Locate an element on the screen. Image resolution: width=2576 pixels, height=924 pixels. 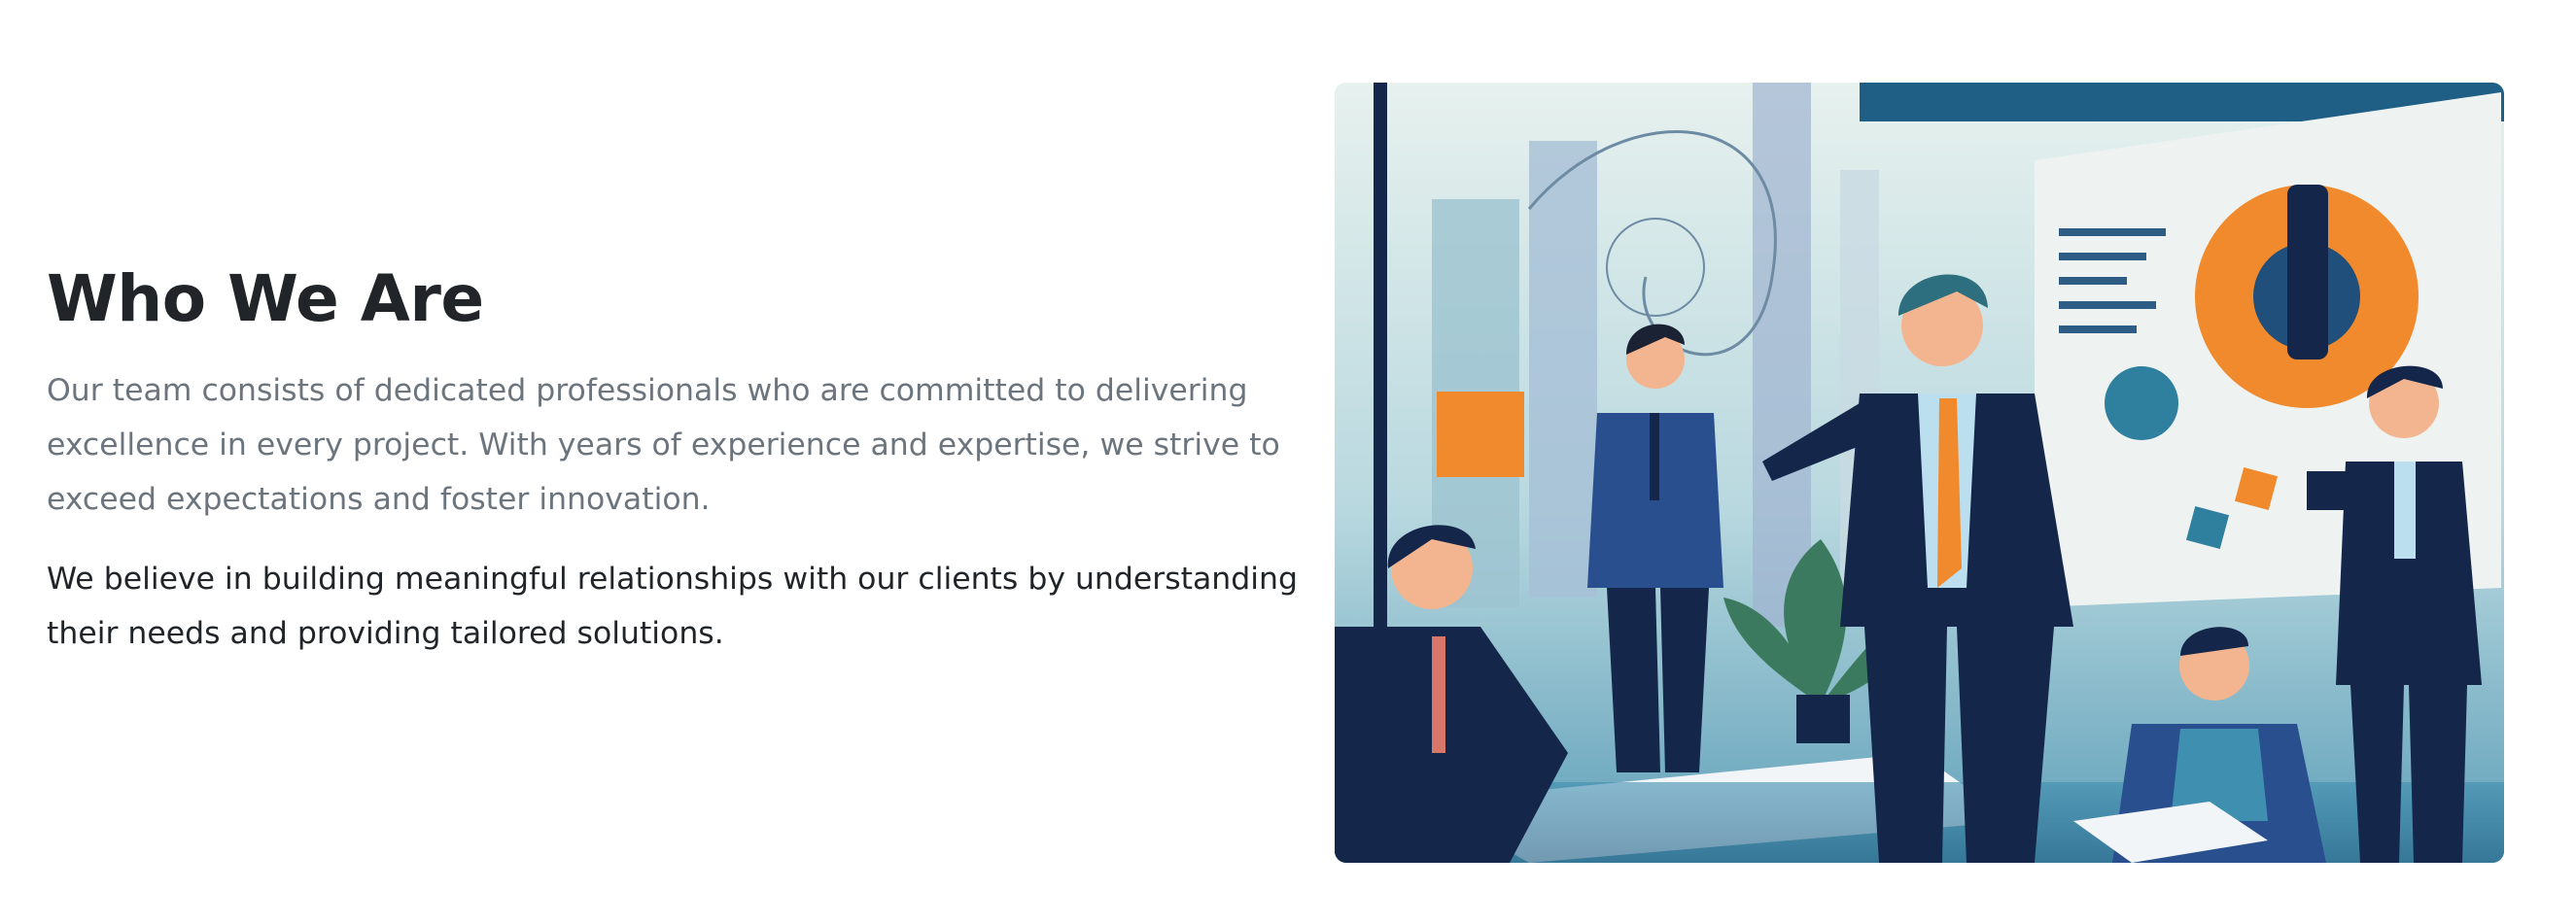
section-title: Who We Are is located at coordinates (265, 298).